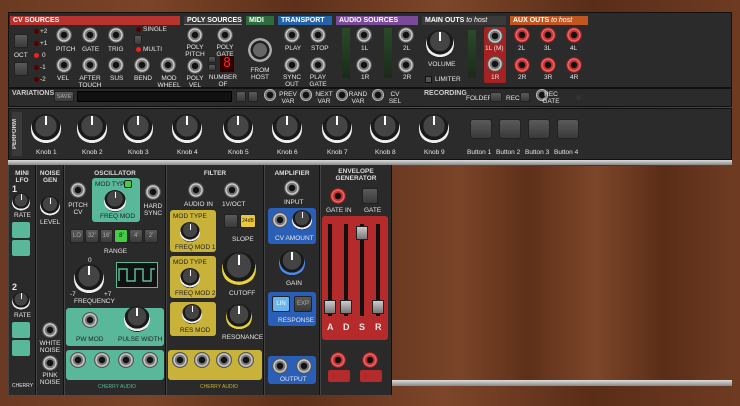 The width and height of the screenshot is (740, 406). What do you see at coordinates (106, 236) in the screenshot?
I see `range-16: 16'` at bounding box center [106, 236].